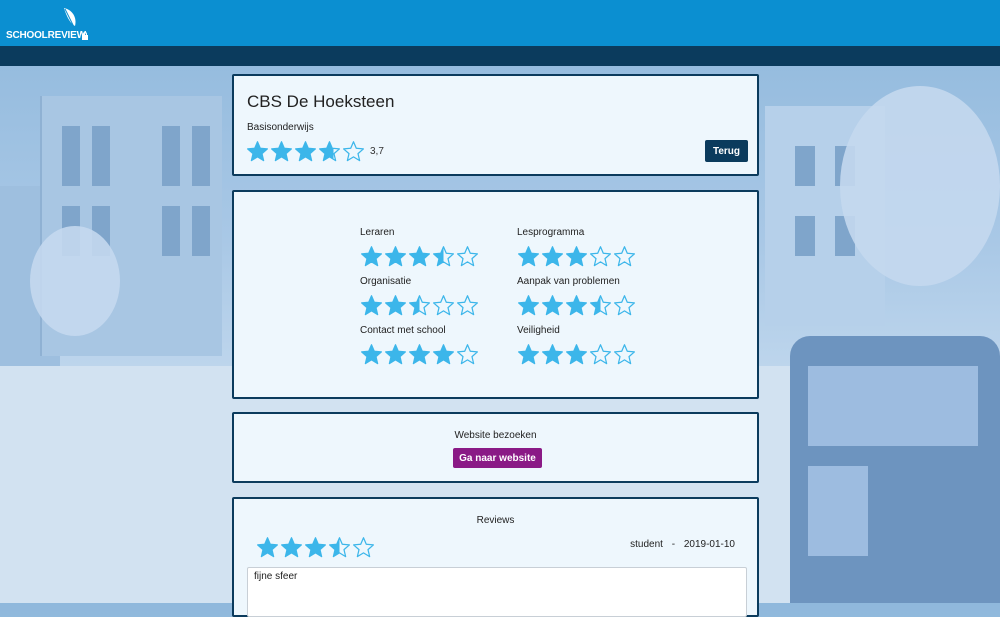 This screenshot has width=1000, height=617. Describe the element at coordinates (895, 469) in the screenshot. I see `bus` at that location.